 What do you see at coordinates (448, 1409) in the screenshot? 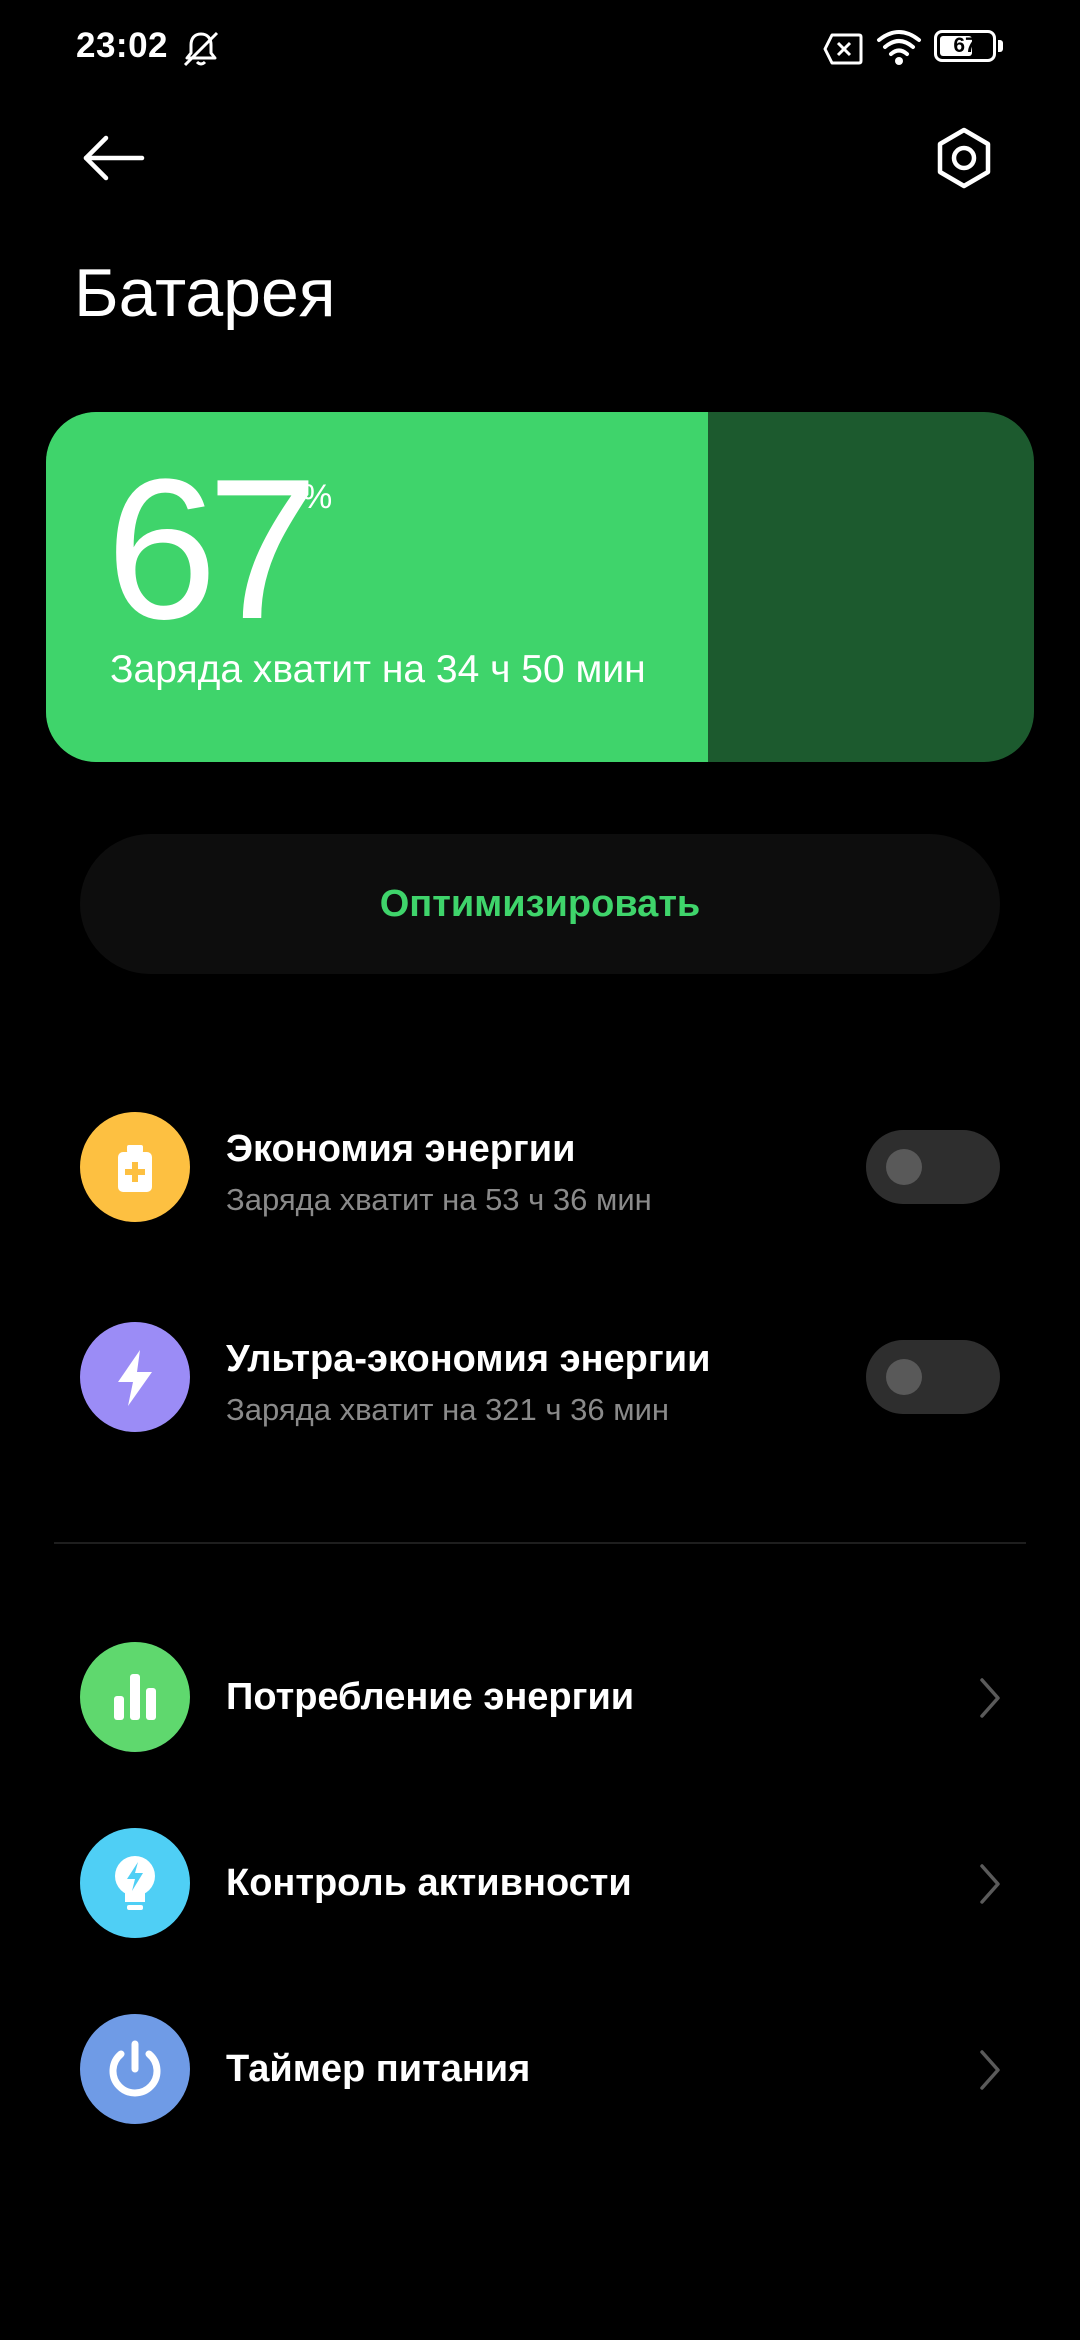
I see `ultra-battery-saver-subtitle: Заряда хватит на 321 ч 36 мин` at bounding box center [448, 1409].